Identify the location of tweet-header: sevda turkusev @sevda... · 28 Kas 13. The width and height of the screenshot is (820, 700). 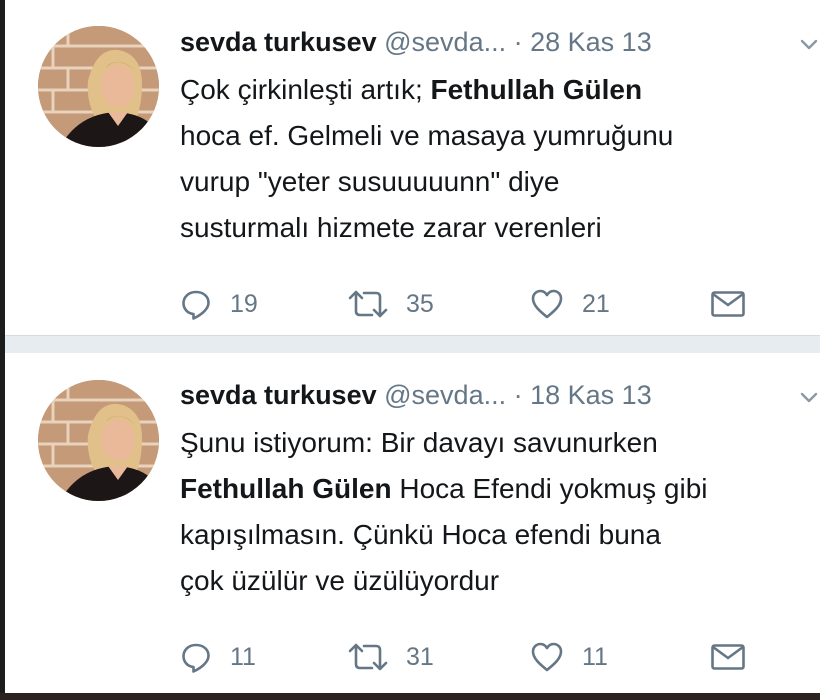
(500, 42).